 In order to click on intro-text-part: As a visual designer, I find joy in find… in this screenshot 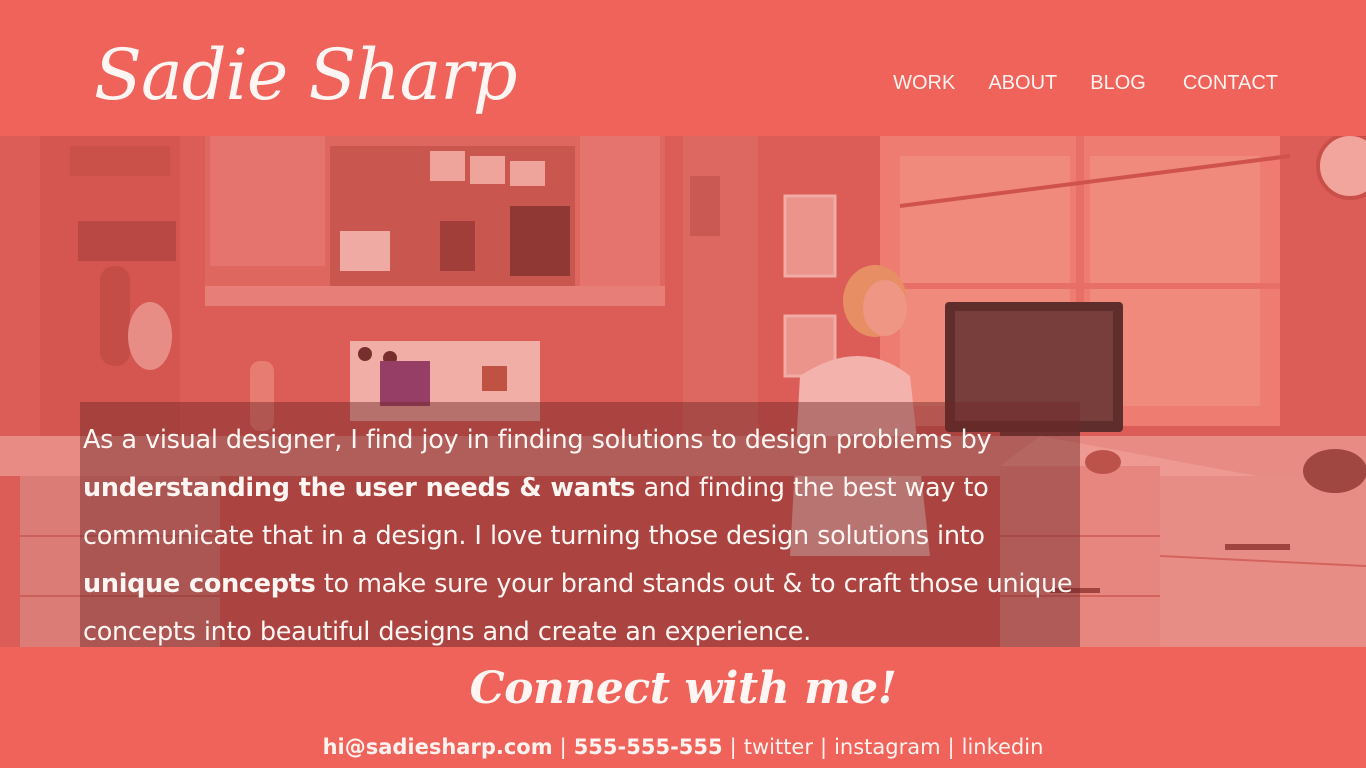, I will do `click(537, 440)`.